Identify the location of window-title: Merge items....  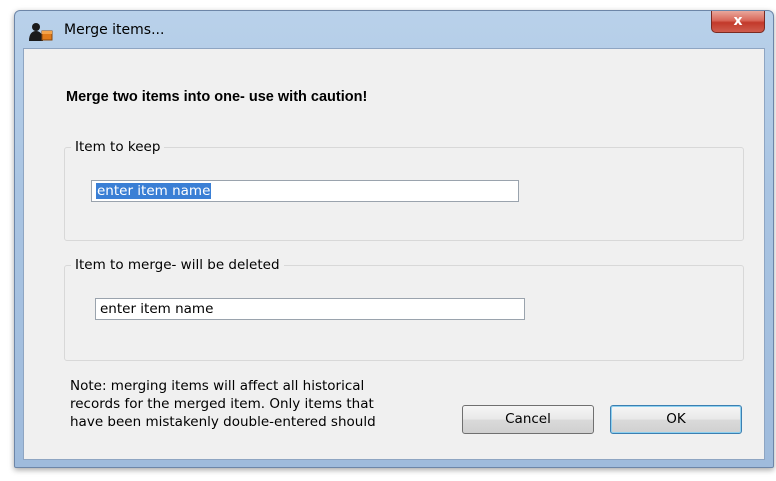
(114, 30).